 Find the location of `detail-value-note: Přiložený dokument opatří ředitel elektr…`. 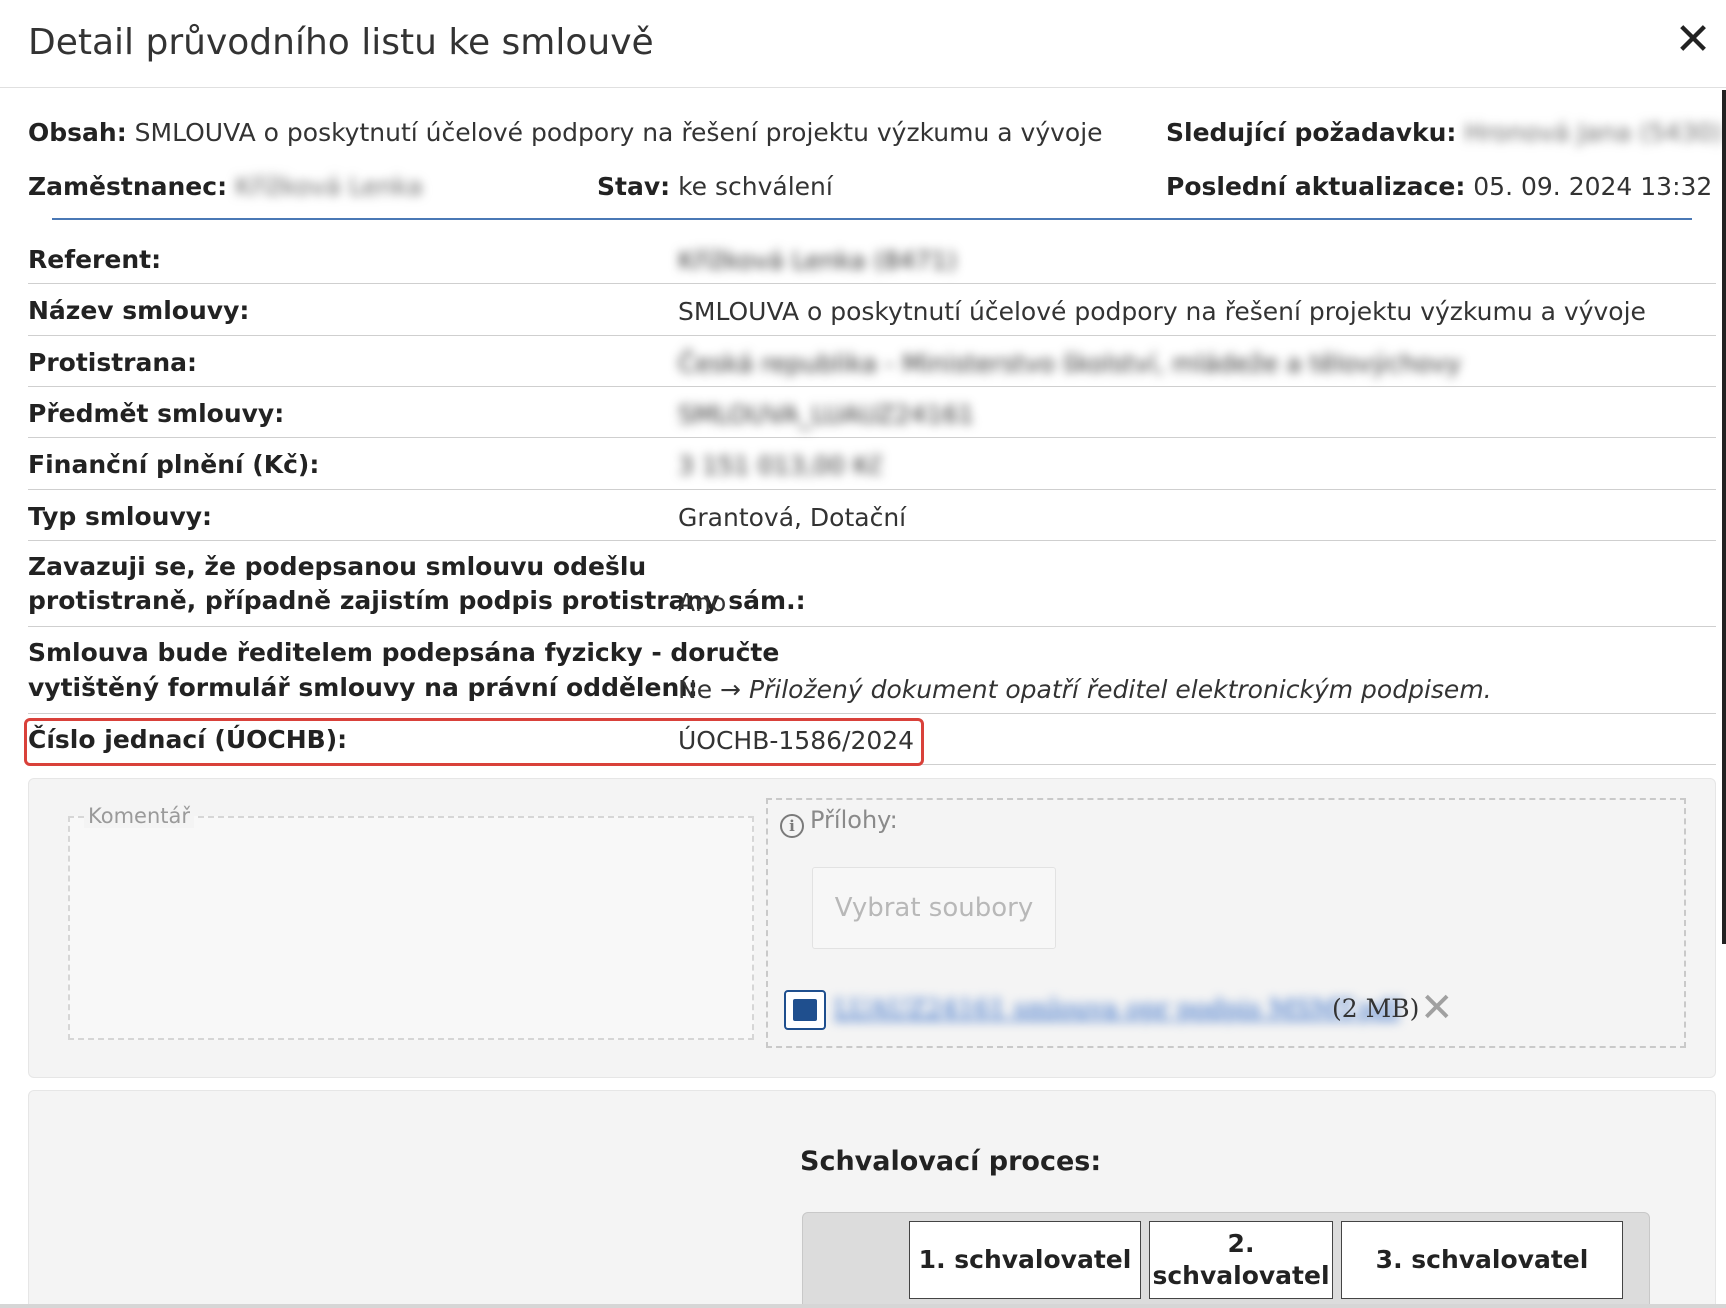

detail-value-note: Přiložený dokument opatří ředitel elektr… is located at coordinates (1120, 689).